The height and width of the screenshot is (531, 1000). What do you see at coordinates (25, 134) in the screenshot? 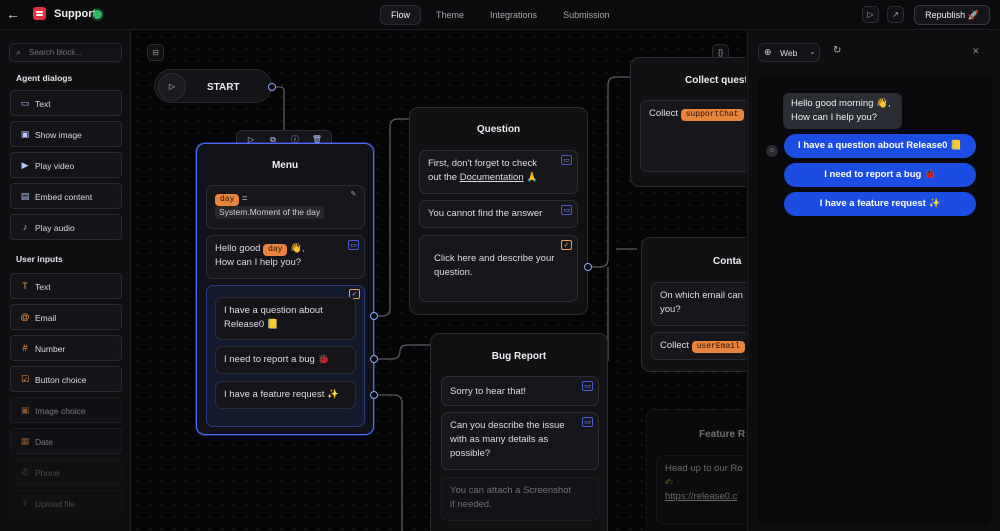
I see `image-icon: ▣` at bounding box center [25, 134].